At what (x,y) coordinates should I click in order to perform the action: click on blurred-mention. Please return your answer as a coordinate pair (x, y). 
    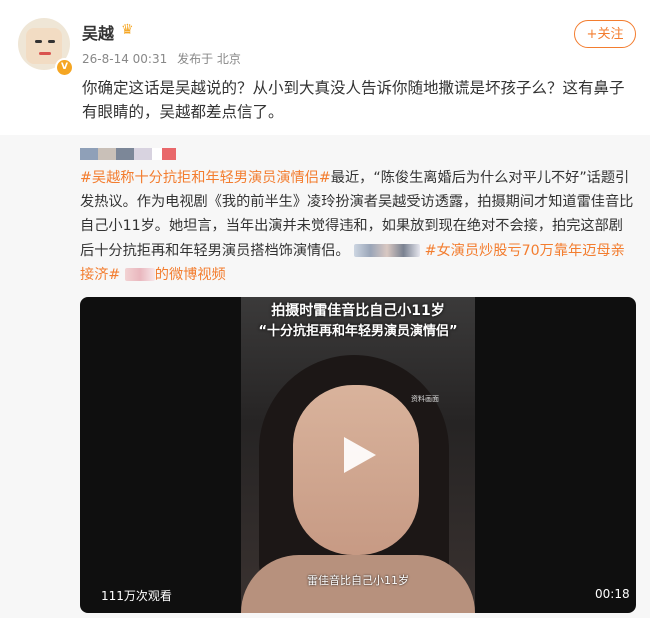
    Looking at the image, I should click on (387, 251).